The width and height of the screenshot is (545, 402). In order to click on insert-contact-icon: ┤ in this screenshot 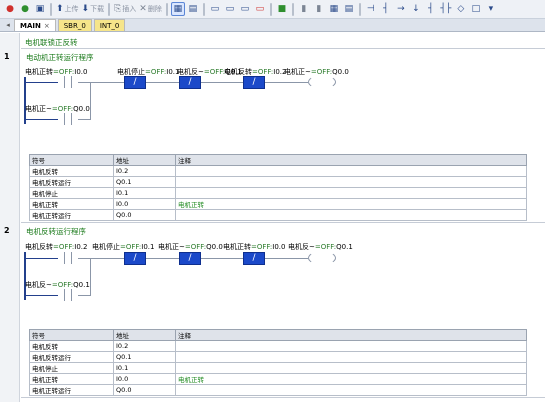, I will do `click(386, 9)`.